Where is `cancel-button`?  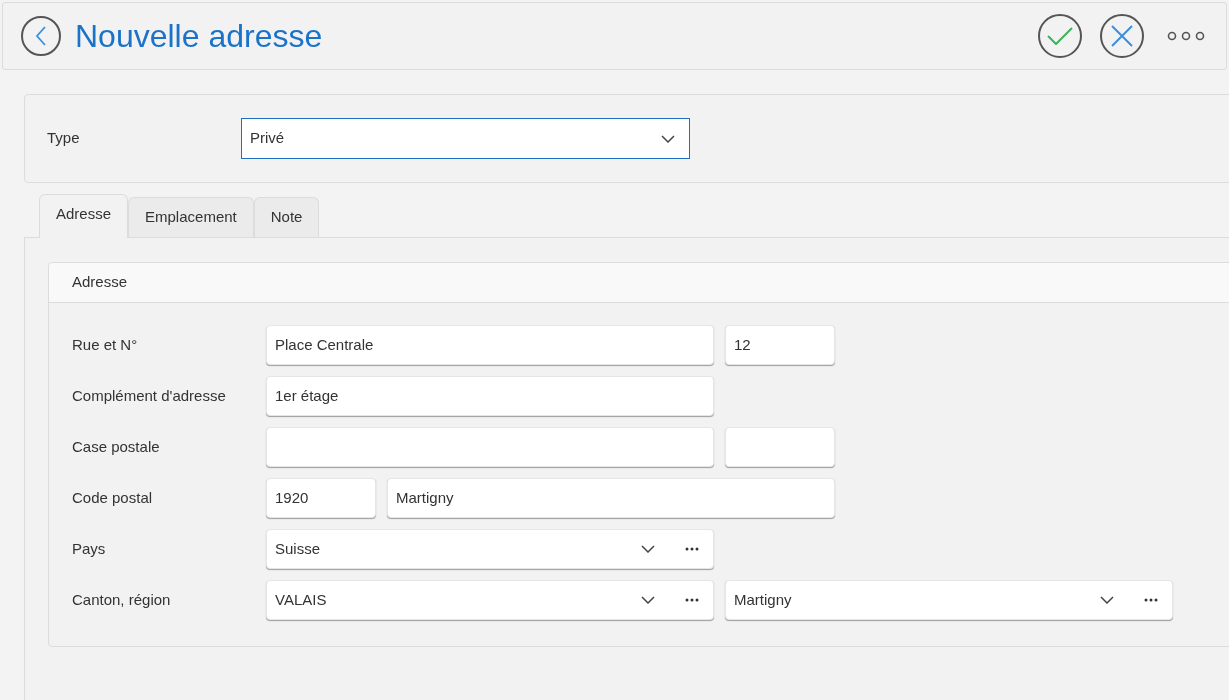
cancel-button is located at coordinates (1122, 36).